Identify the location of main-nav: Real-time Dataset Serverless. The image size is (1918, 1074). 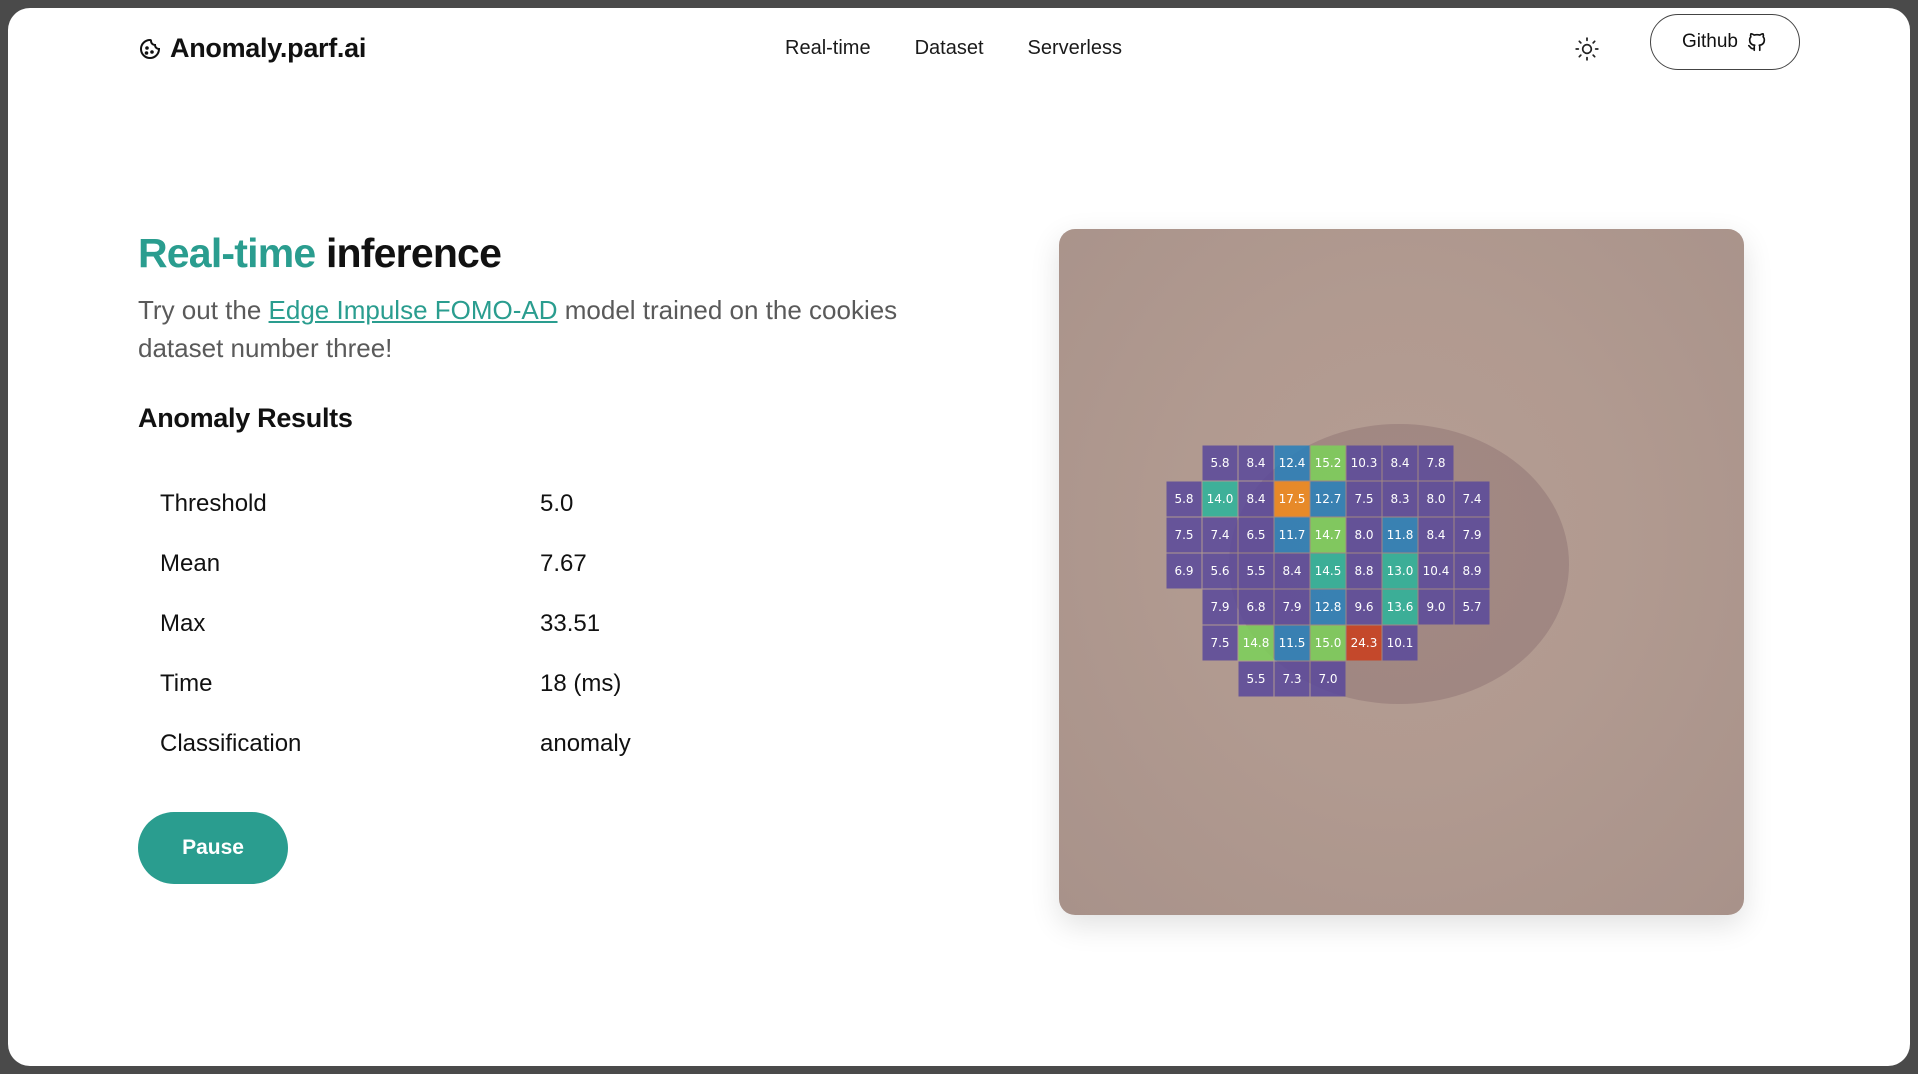
(953, 48).